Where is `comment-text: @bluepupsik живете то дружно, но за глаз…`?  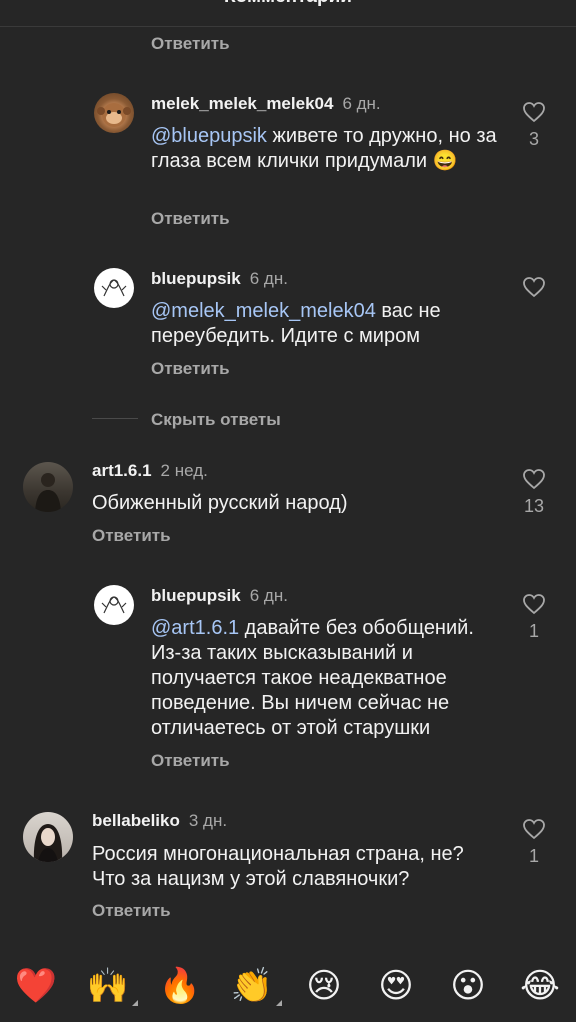 comment-text: @bluepupsik живете то дружно, но за глаз… is located at coordinates (326, 149).